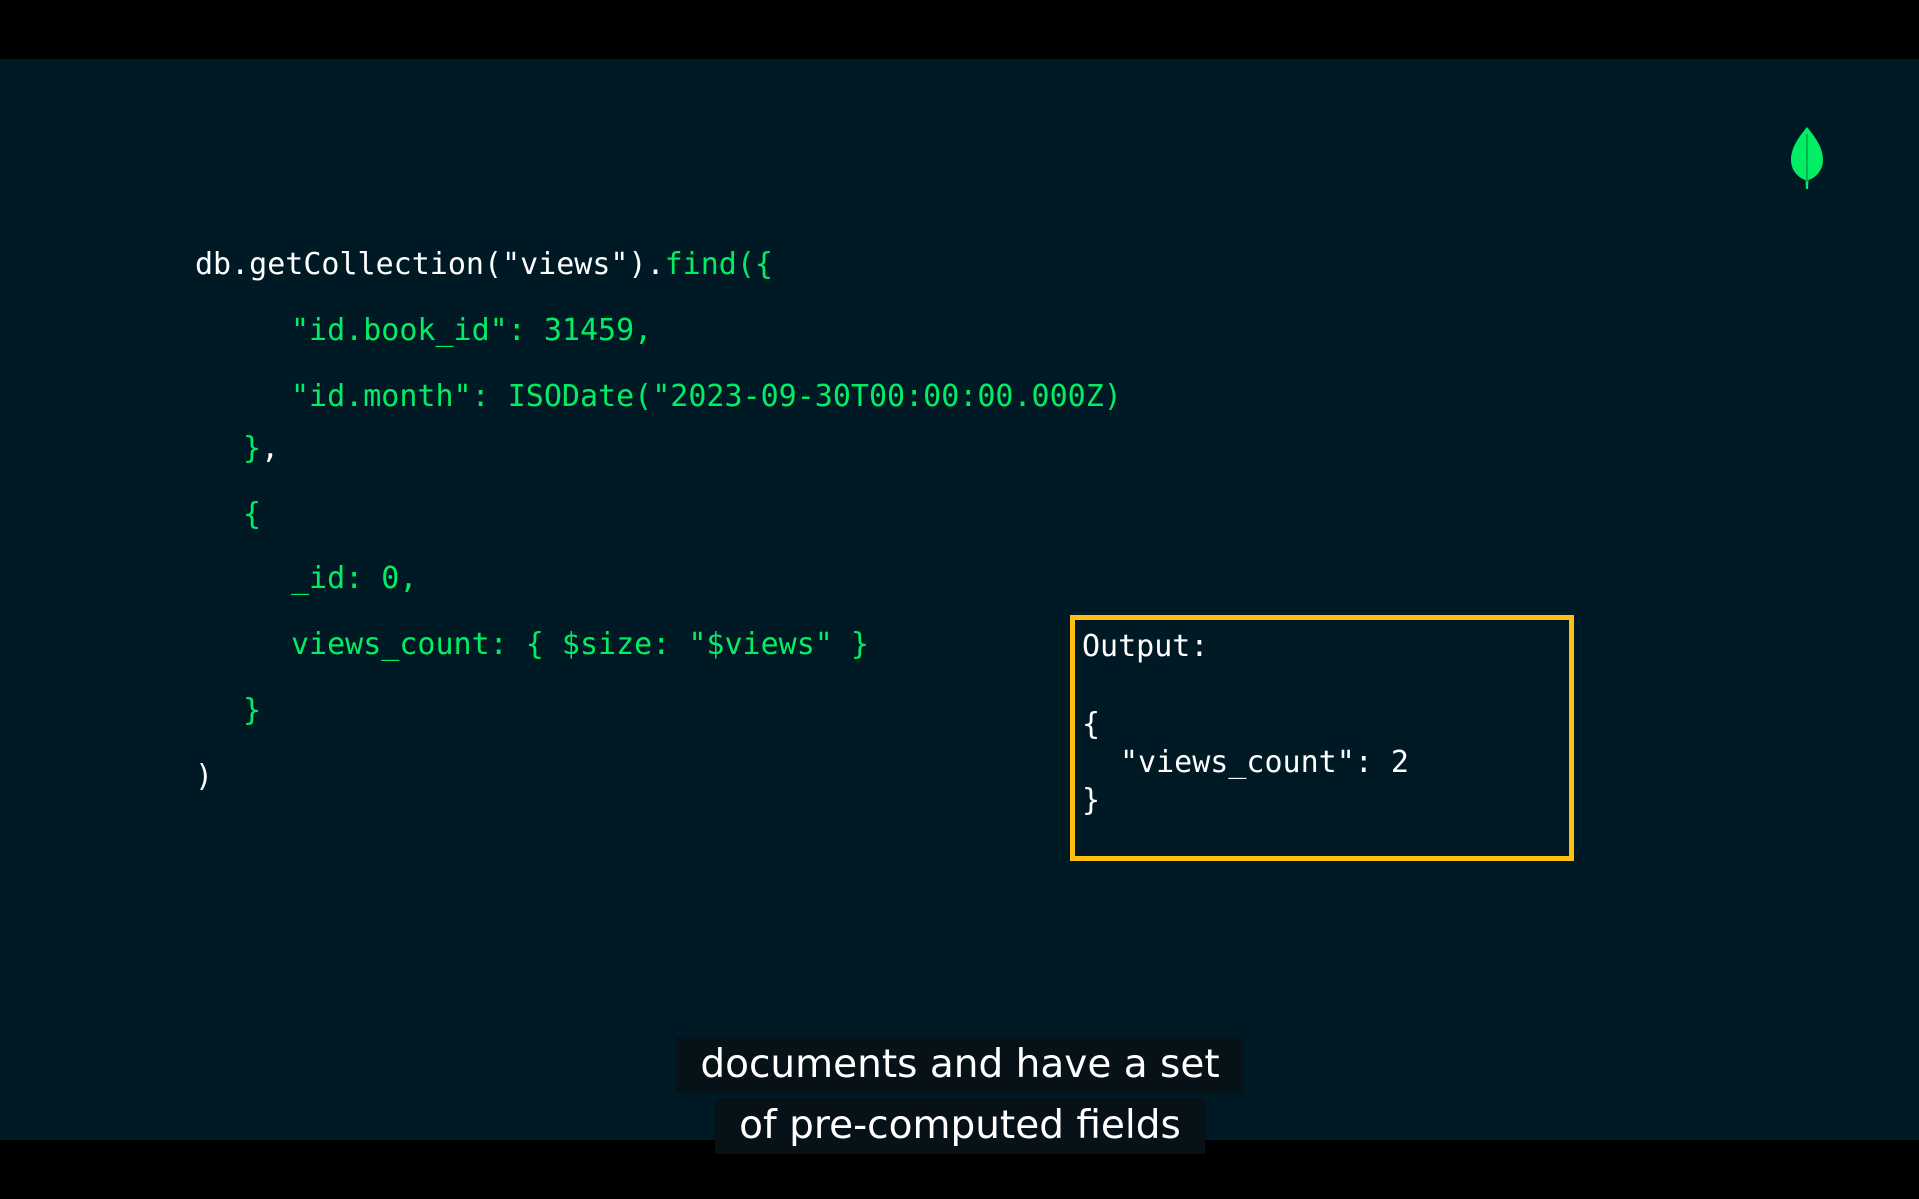  I want to click on subtitle-line-2: of pre-computed fields, so click(960, 1126).